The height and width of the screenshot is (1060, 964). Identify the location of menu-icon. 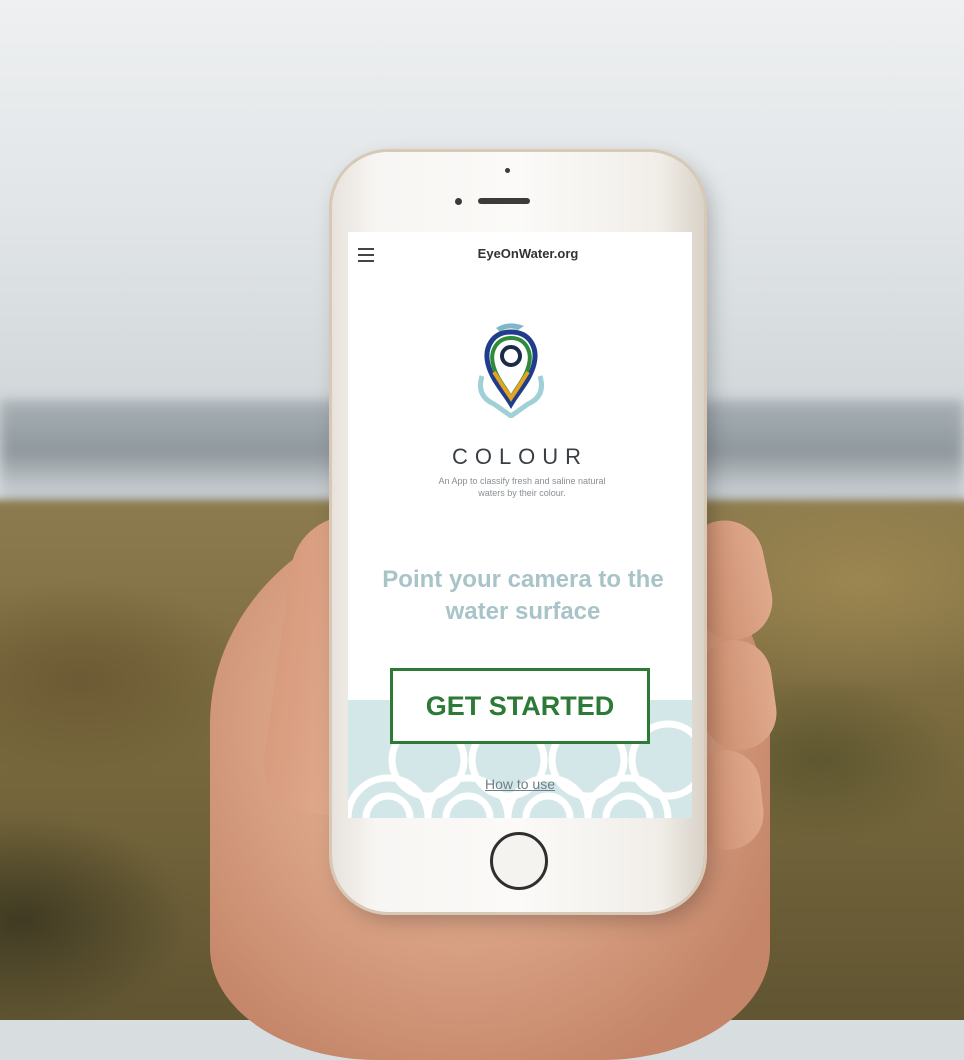
(366, 255).